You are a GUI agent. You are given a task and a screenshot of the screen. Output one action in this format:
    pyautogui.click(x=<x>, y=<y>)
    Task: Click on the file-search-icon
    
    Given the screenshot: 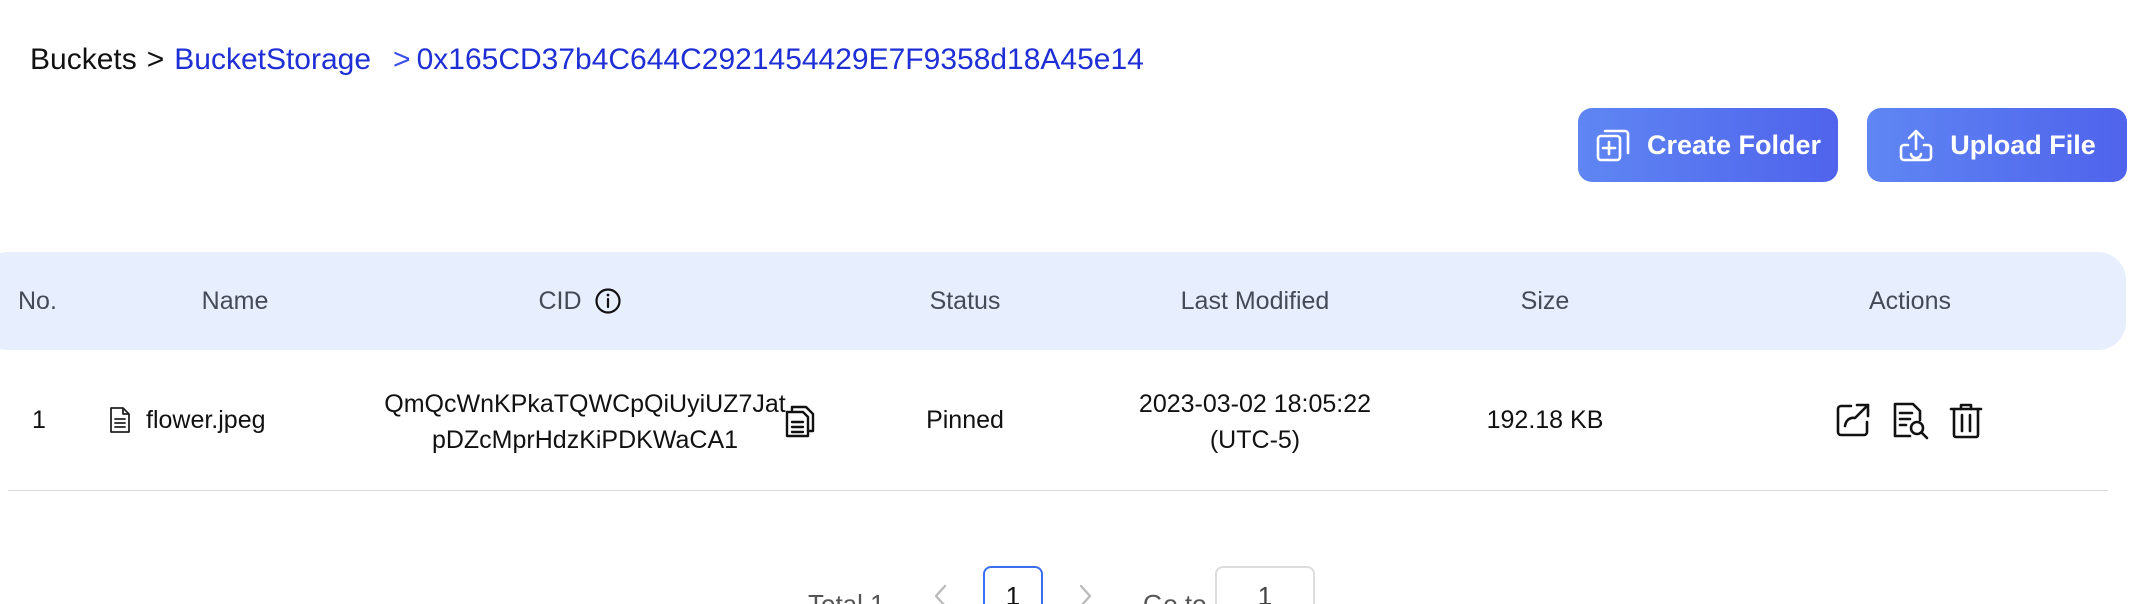 What is the action you would take?
    pyautogui.click(x=1910, y=420)
    